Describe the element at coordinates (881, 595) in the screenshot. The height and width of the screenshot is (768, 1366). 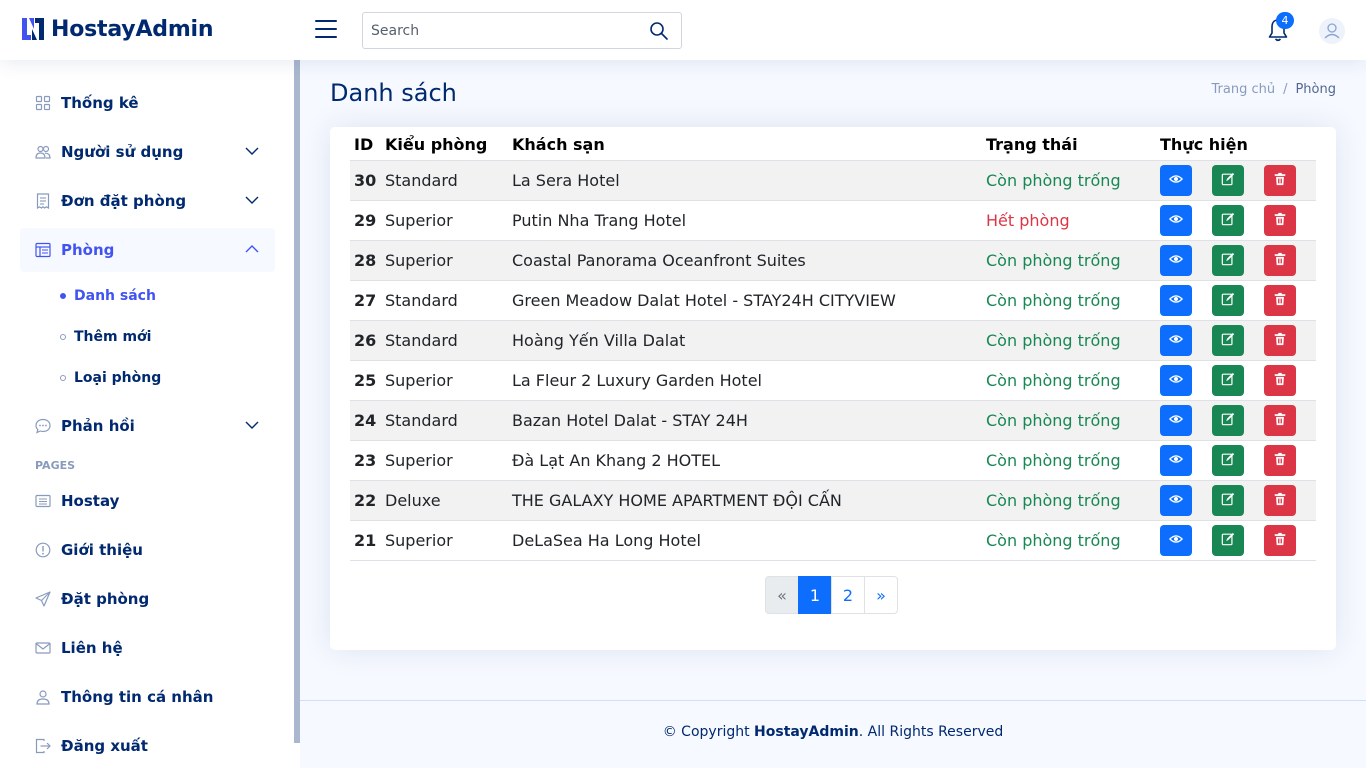
I see `pagination-next: »` at that location.